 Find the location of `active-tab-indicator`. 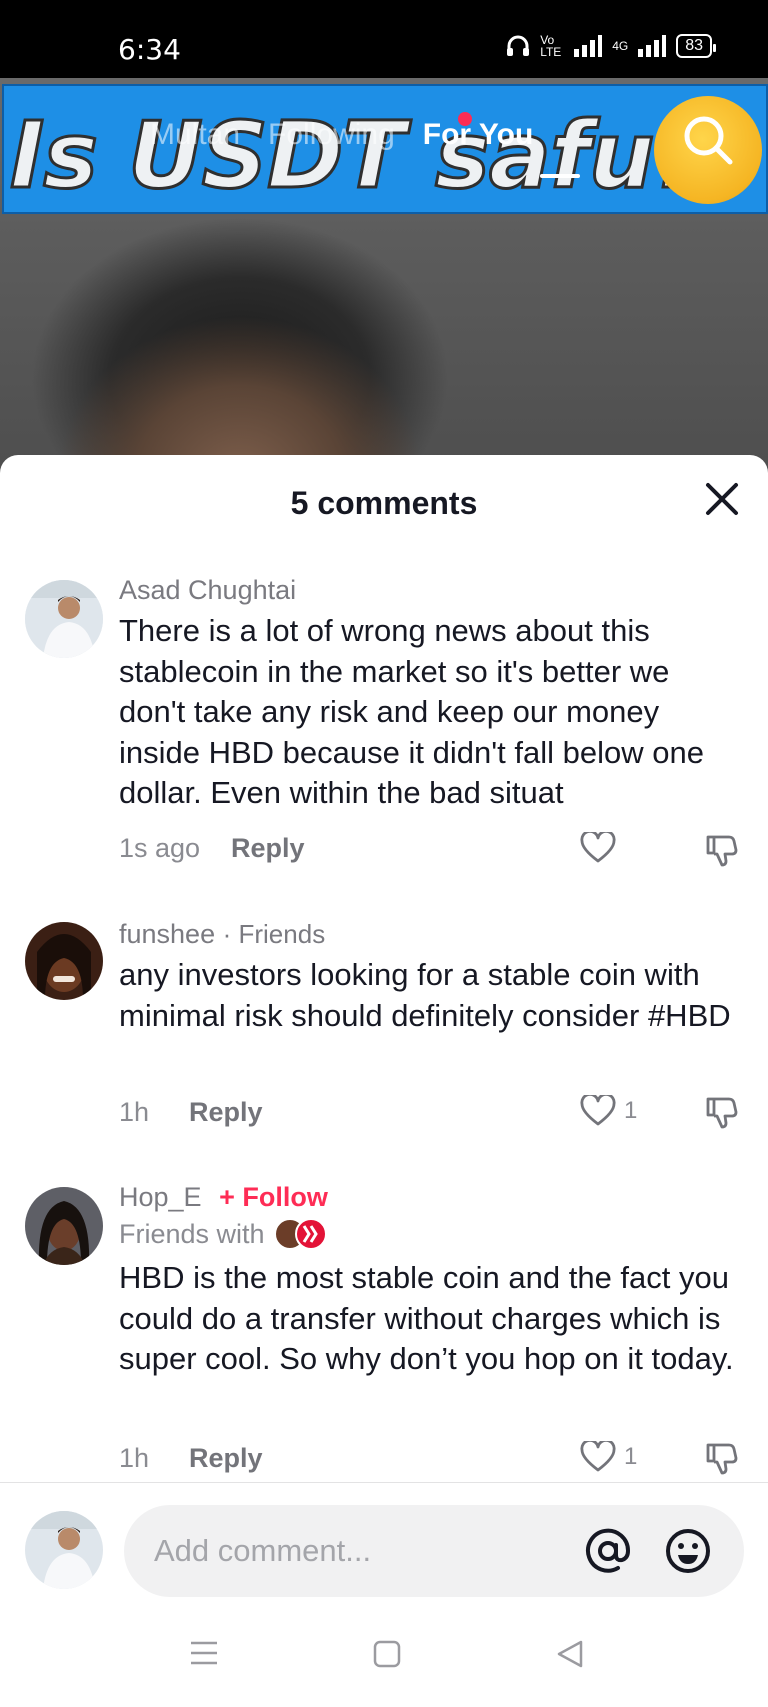

active-tab-indicator is located at coordinates (560, 176).